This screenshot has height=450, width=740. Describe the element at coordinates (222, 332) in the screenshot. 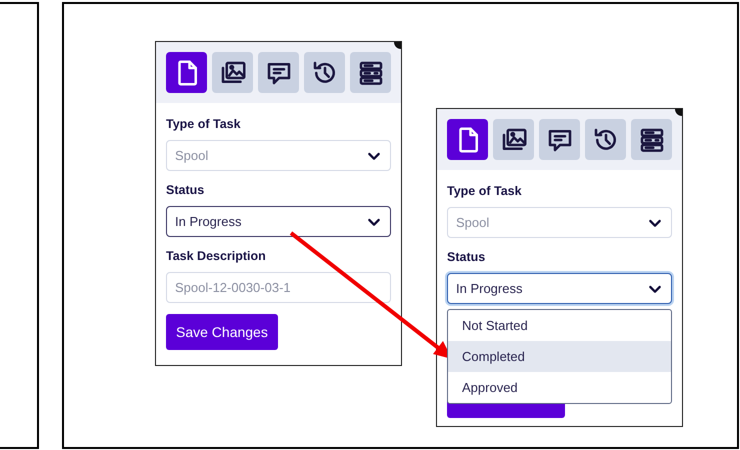

I see `save-button: Save Changes` at that location.